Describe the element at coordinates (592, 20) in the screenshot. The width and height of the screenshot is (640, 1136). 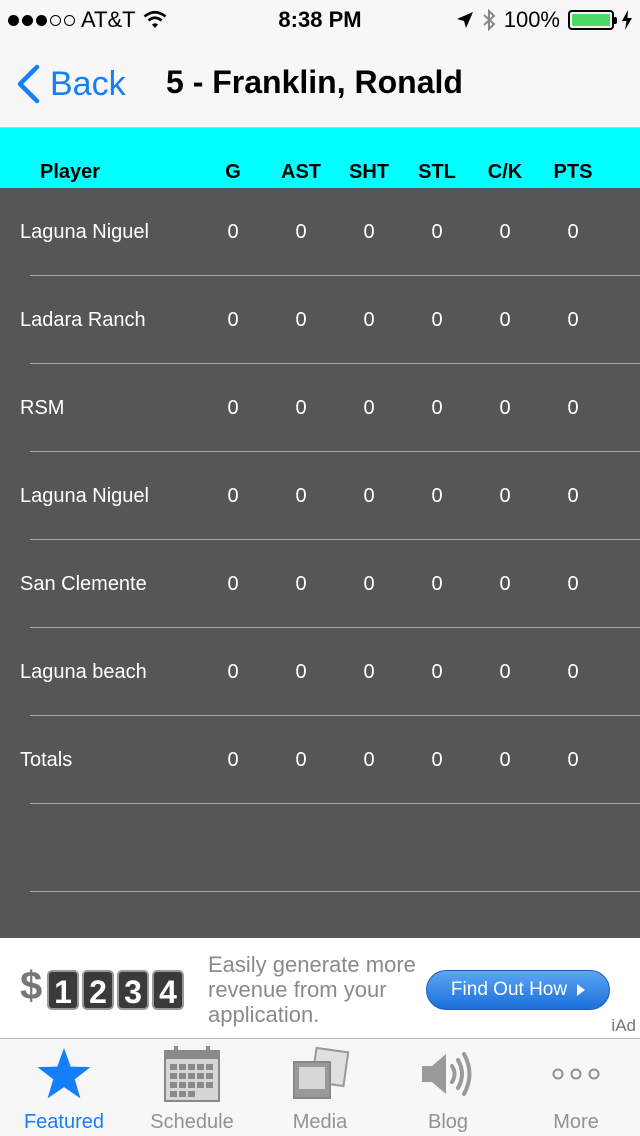
I see `battery-icon` at that location.